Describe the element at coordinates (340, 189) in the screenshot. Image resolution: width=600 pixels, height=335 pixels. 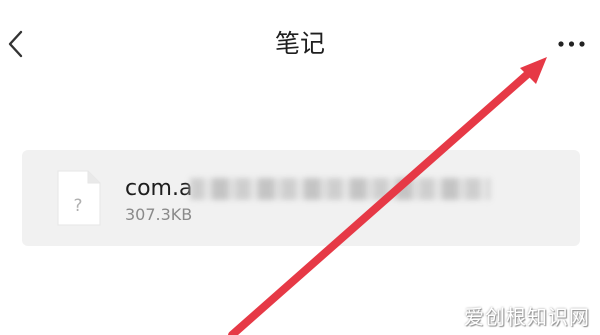
I see `file-name-redaction` at that location.